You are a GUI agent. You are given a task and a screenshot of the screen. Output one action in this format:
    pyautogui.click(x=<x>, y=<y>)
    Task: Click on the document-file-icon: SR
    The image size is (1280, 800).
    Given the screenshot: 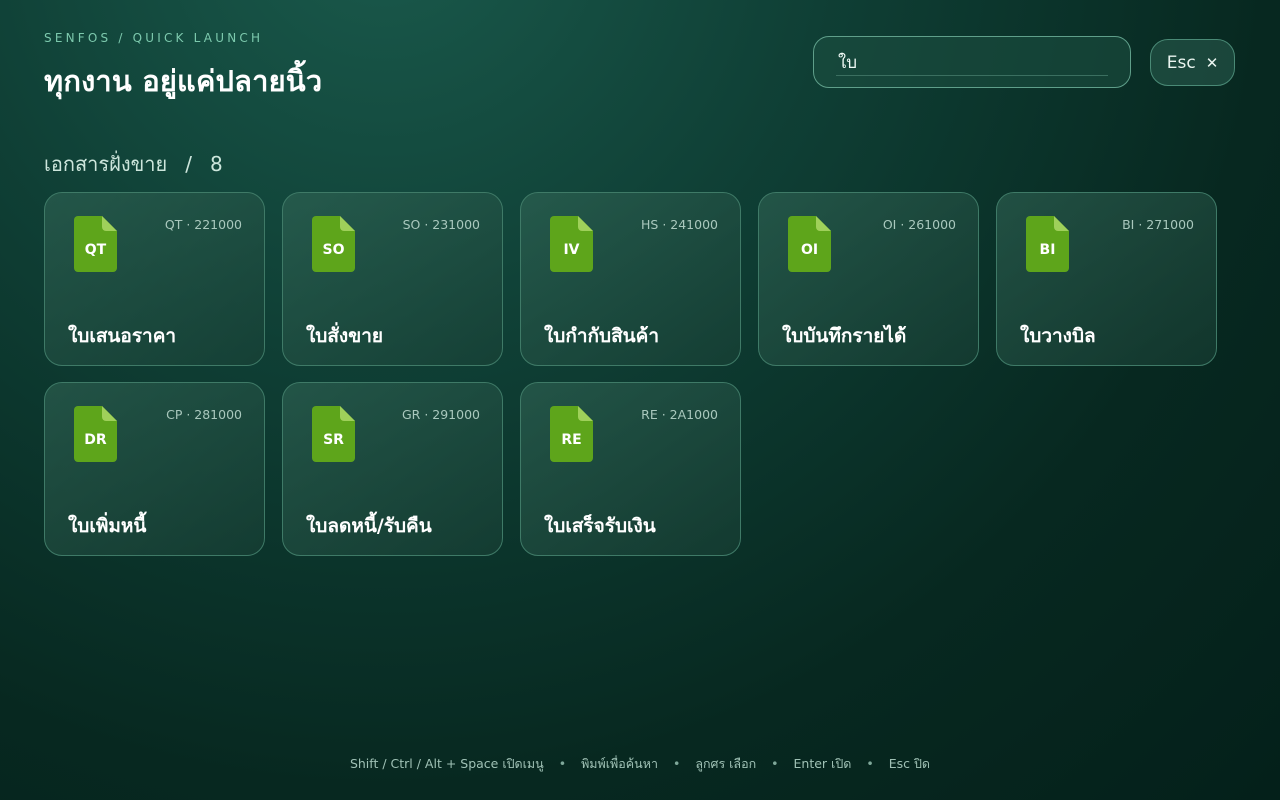 What is the action you would take?
    pyautogui.click(x=333, y=434)
    